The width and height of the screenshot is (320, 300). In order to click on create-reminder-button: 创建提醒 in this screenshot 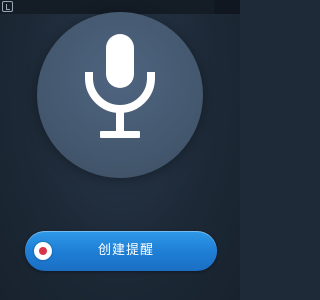, I will do `click(121, 251)`.